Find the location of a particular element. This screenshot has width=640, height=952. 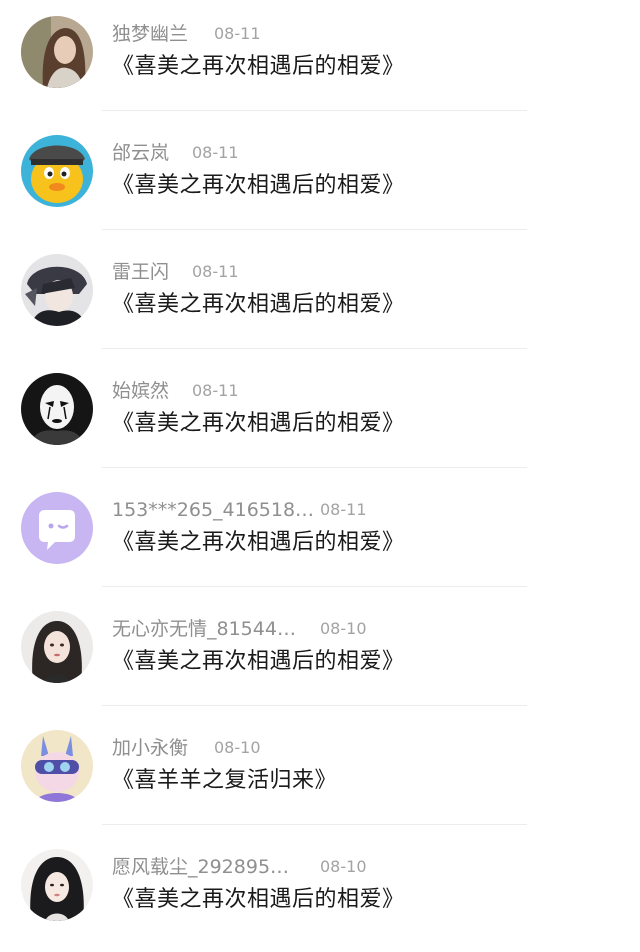

comment-item: 邰云岚 08-11 《喜美之再次相遇后的相爱》 is located at coordinates (320, 178).